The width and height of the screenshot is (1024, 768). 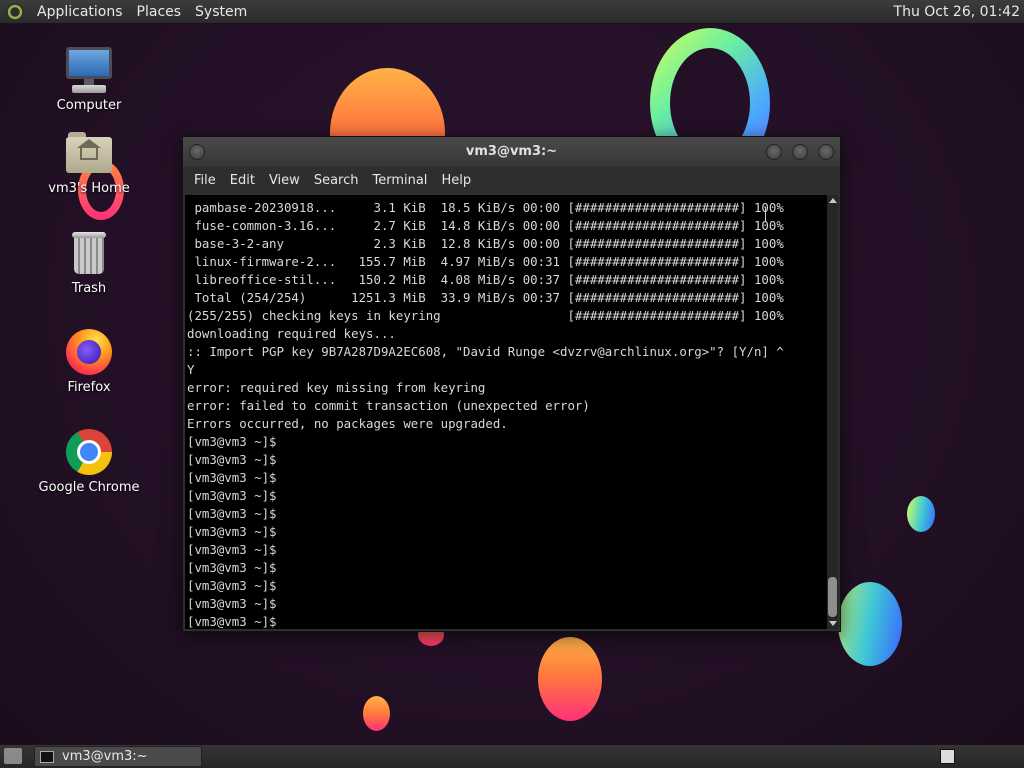 I want to click on menu-system: System, so click(x=221, y=12).